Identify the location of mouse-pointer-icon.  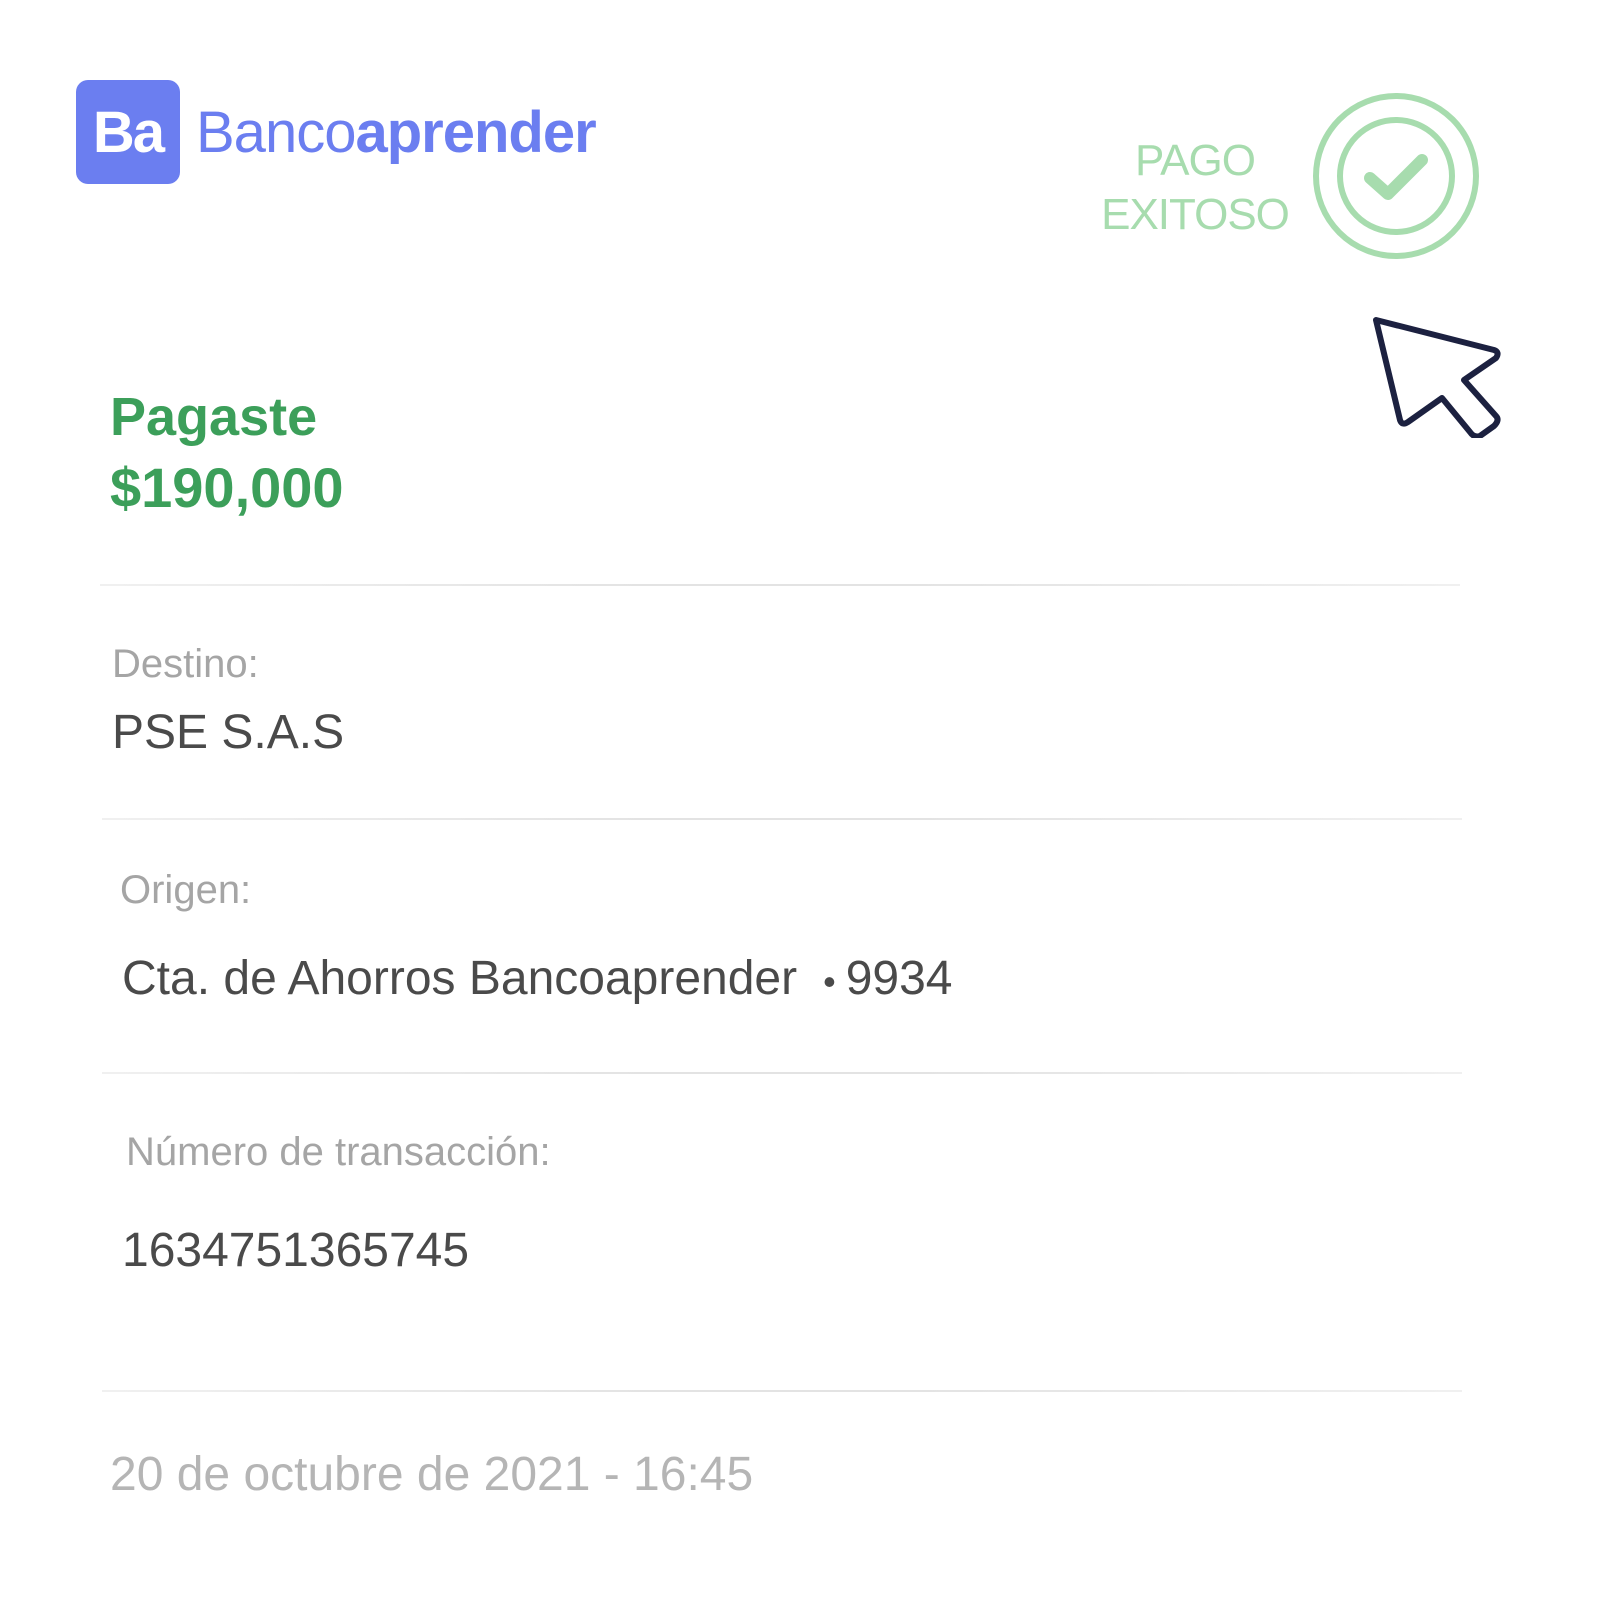
(1437, 377).